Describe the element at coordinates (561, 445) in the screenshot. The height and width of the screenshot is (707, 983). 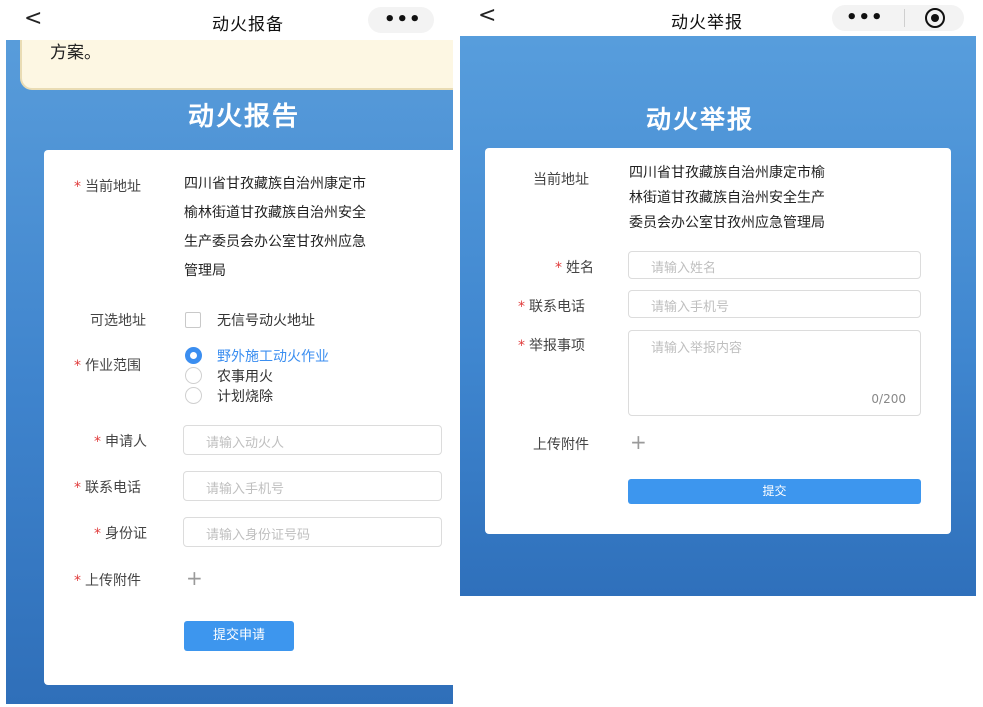
I see `attachment-label: 上传附件` at that location.